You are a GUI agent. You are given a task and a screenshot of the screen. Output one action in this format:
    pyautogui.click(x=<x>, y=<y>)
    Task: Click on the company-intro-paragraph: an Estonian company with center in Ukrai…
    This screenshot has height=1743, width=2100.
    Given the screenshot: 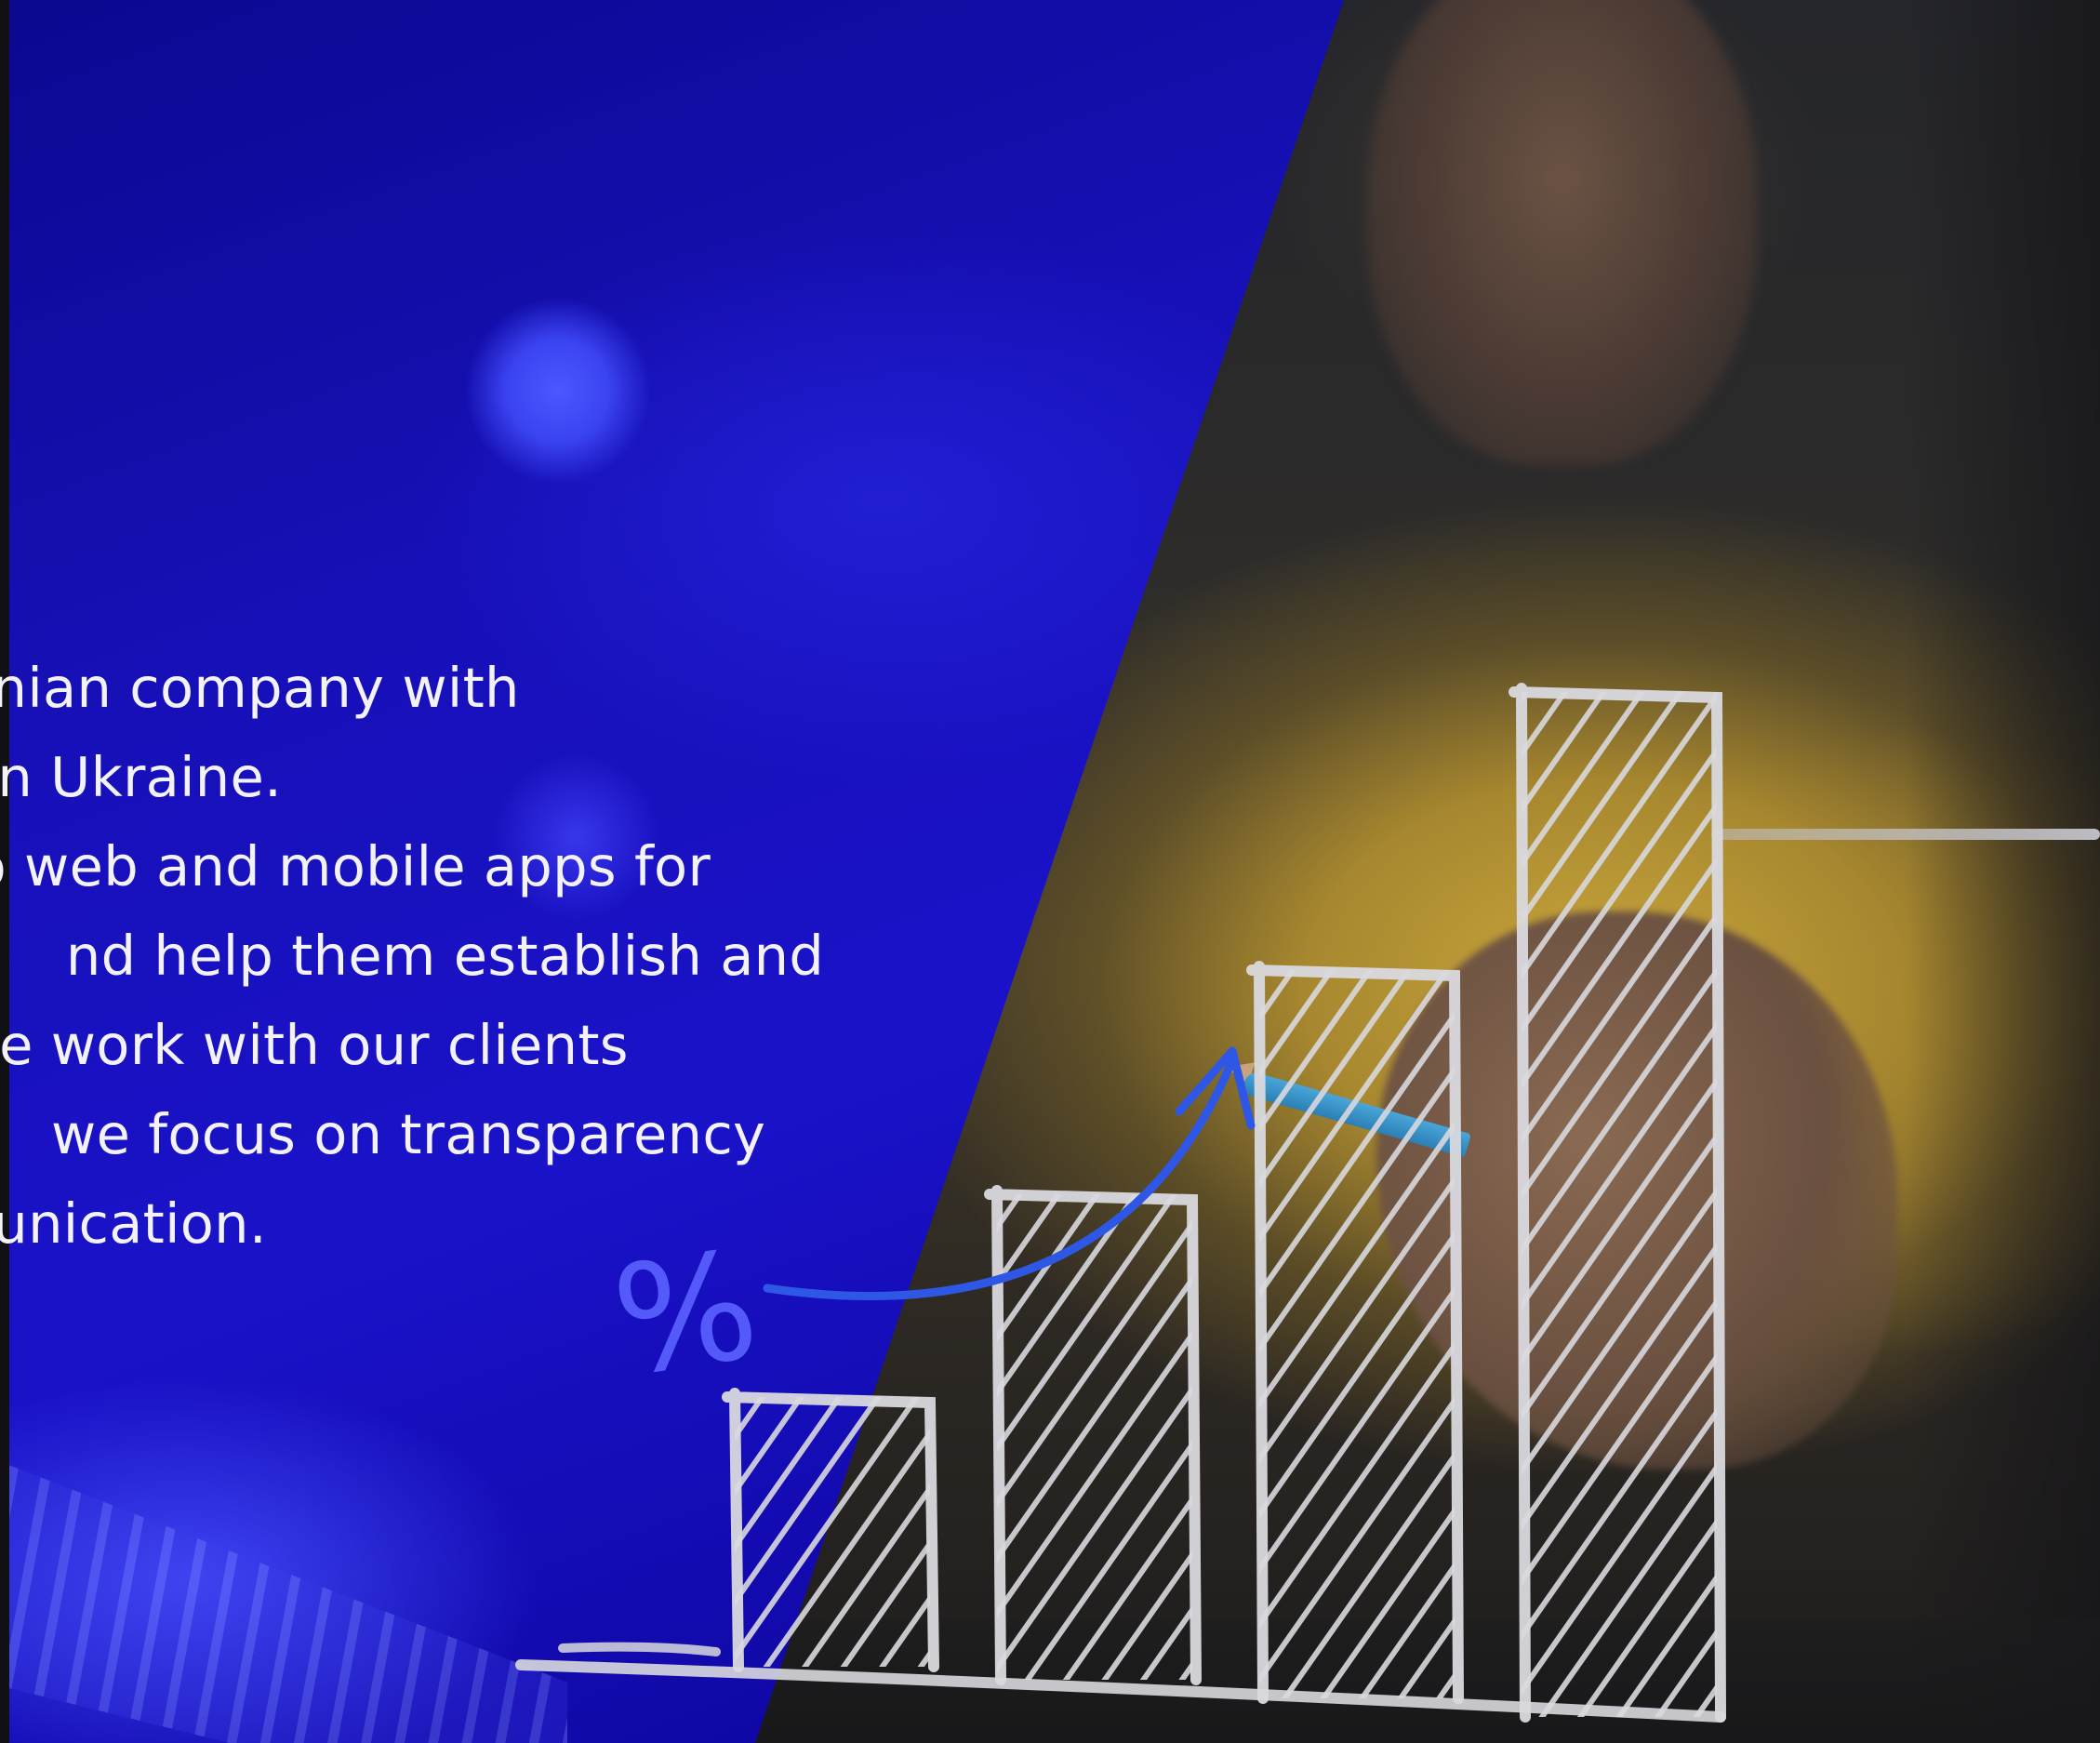 What is the action you would take?
    pyautogui.click(x=413, y=957)
    